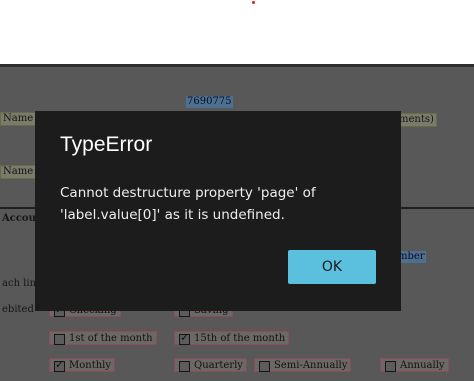 This screenshot has width=474, height=381. What do you see at coordinates (18, 309) in the screenshot?
I see `debited-label: ebited` at bounding box center [18, 309].